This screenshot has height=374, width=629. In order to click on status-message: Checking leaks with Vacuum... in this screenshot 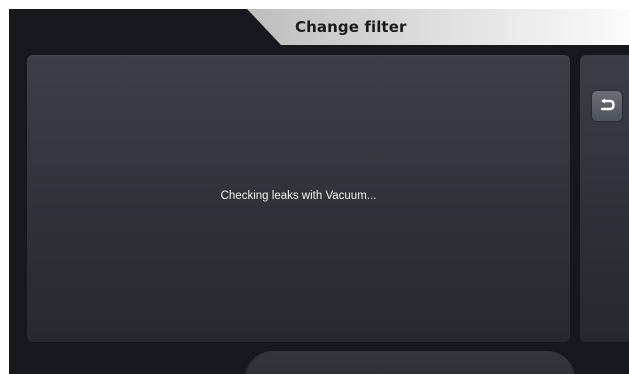, I will do `click(298, 196)`.